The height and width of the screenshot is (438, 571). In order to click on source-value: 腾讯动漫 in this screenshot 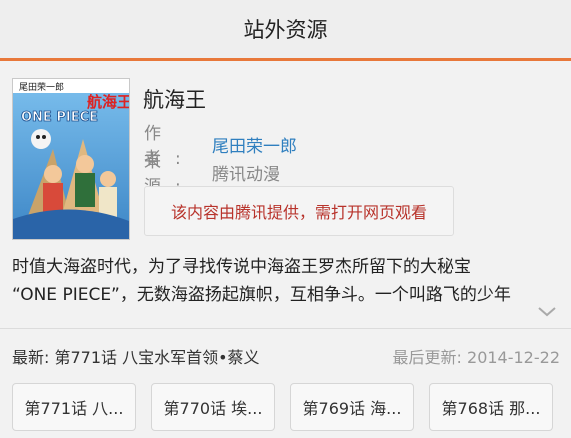, I will do `click(246, 174)`.